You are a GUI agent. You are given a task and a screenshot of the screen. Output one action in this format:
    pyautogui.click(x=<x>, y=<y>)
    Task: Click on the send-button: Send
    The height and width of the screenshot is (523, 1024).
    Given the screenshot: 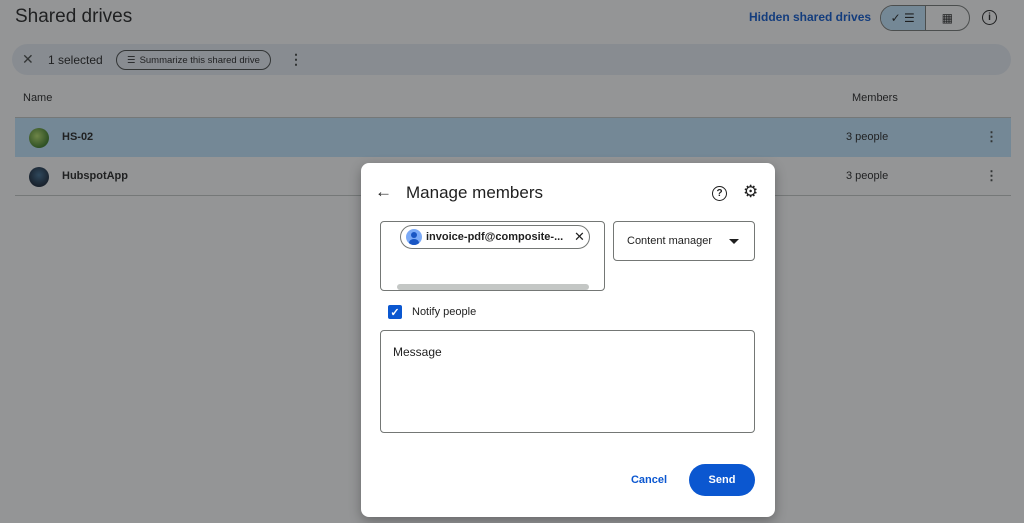 What is the action you would take?
    pyautogui.click(x=722, y=480)
    